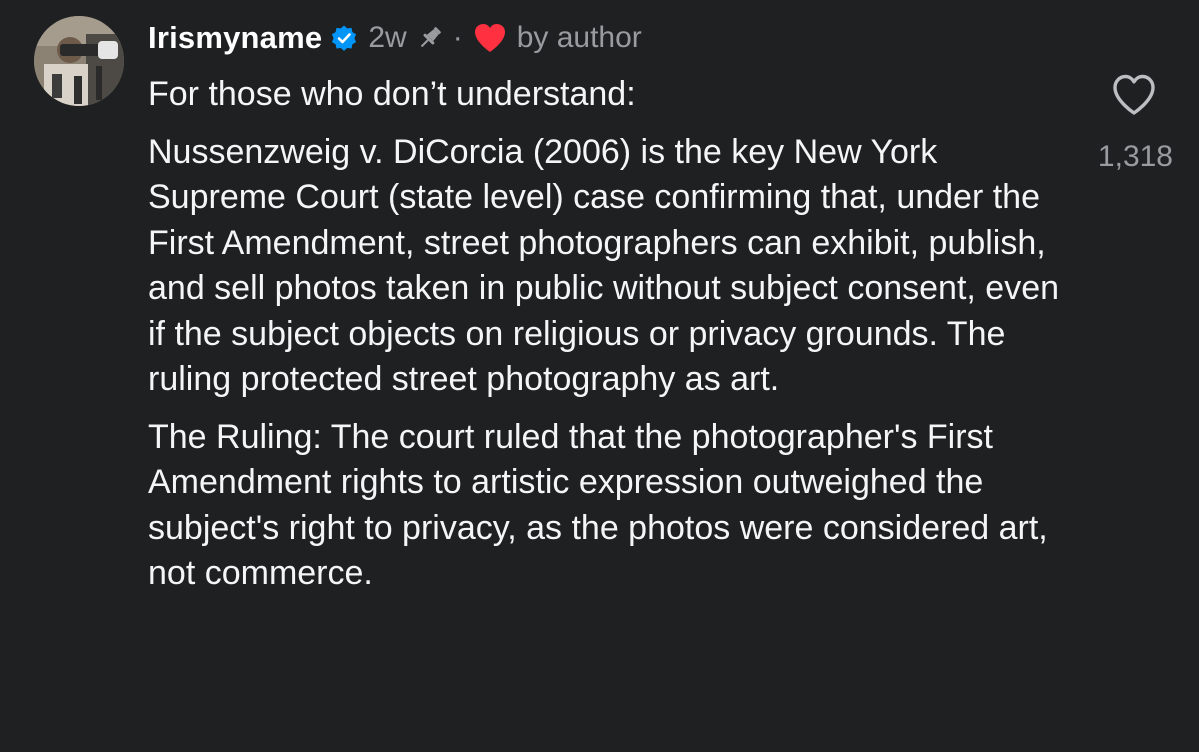 The width and height of the screenshot is (1199, 752). I want to click on avatar-photo, so click(79, 61).